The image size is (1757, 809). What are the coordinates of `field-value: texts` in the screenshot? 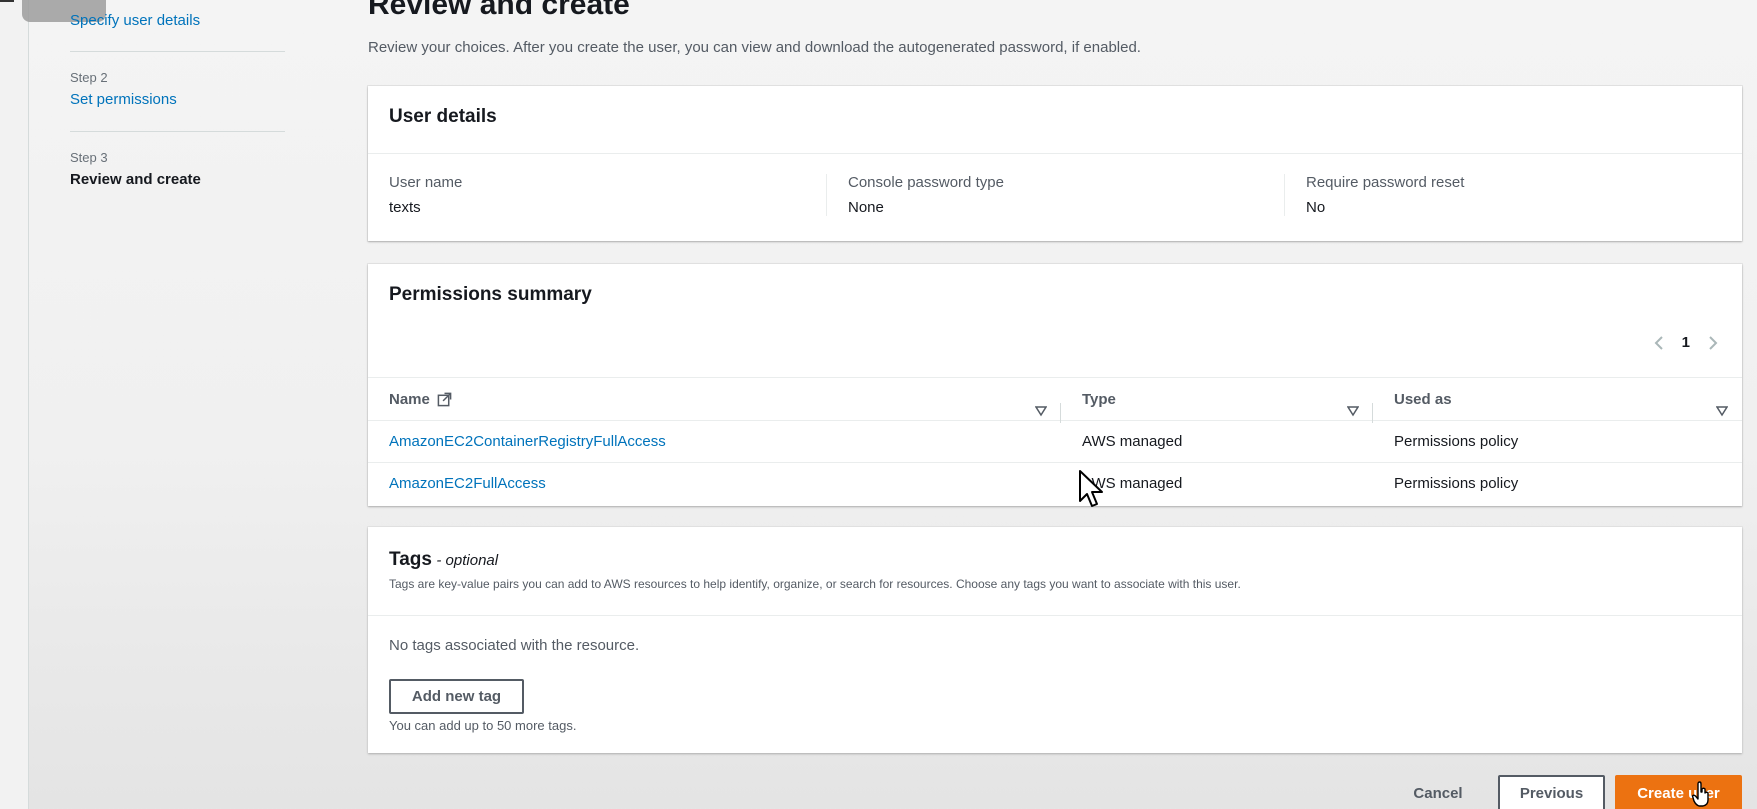 It's located at (405, 207).